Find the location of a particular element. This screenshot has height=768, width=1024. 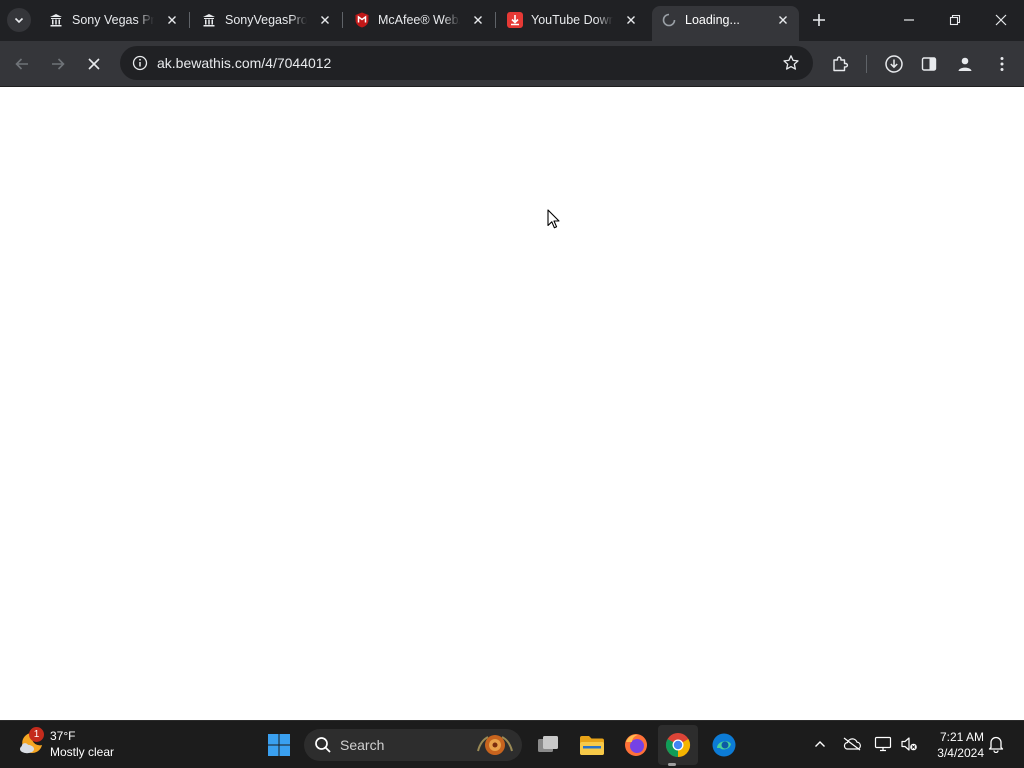

edge-icon is located at coordinates (724, 745).